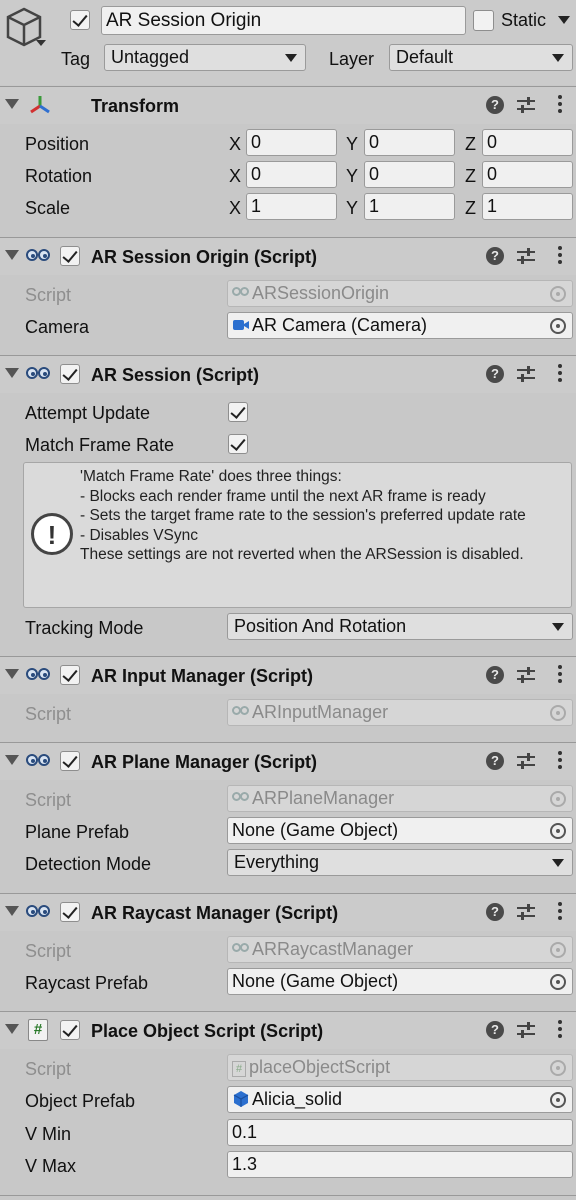  I want to click on icon-dropdown-arrow, so click(41, 43).